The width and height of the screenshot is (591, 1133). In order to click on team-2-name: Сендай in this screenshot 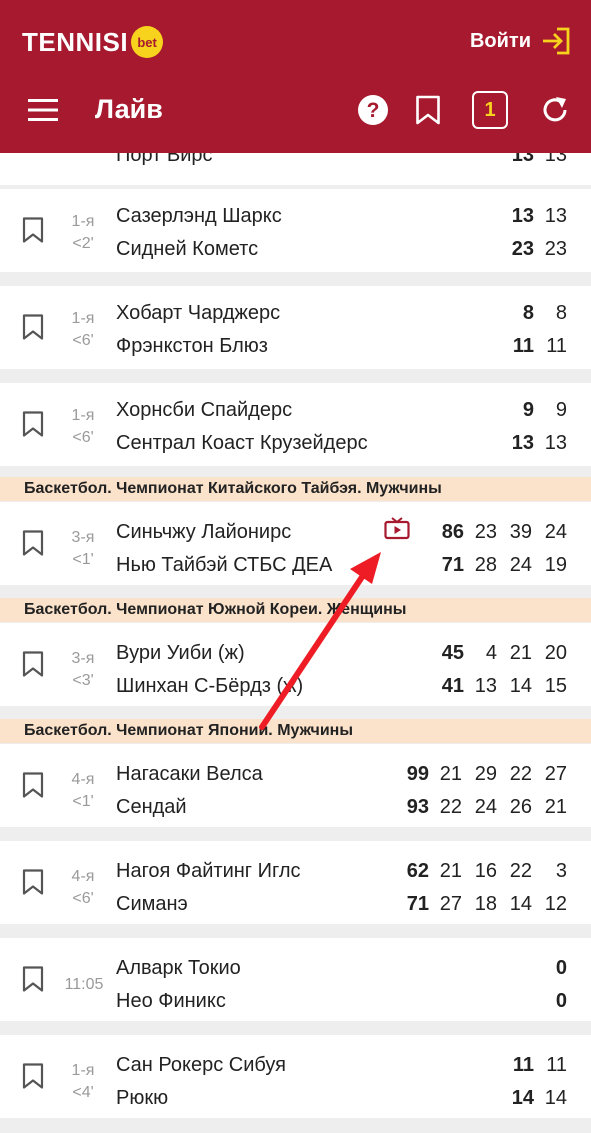, I will do `click(151, 807)`.